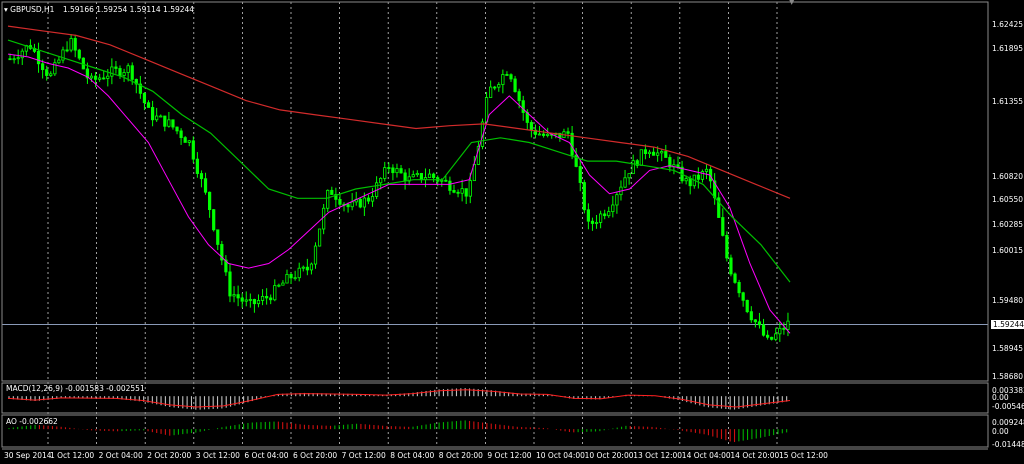 This screenshot has width=1024, height=464. Describe the element at coordinates (266, 455) in the screenshot. I see `time-axis-label: 6 Oct 04:00` at that location.